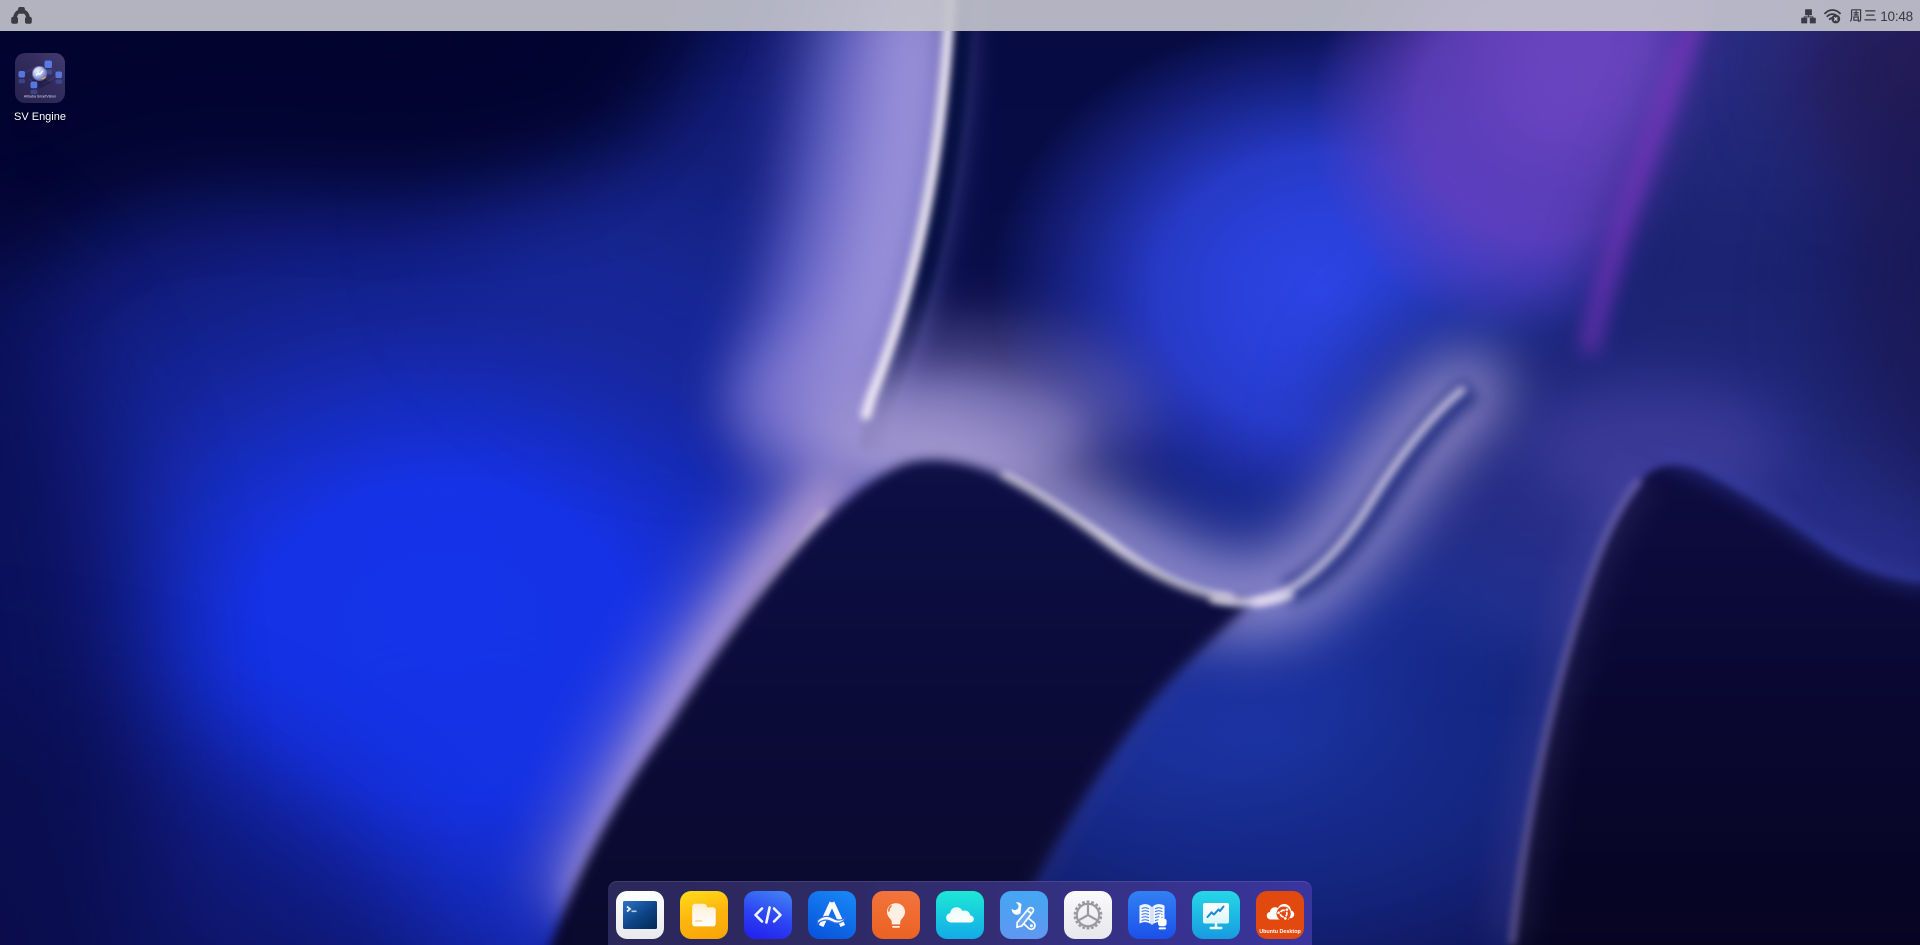  Describe the element at coordinates (1280, 932) in the screenshot. I see `svg-text: Ubuntu Desktop` at that location.